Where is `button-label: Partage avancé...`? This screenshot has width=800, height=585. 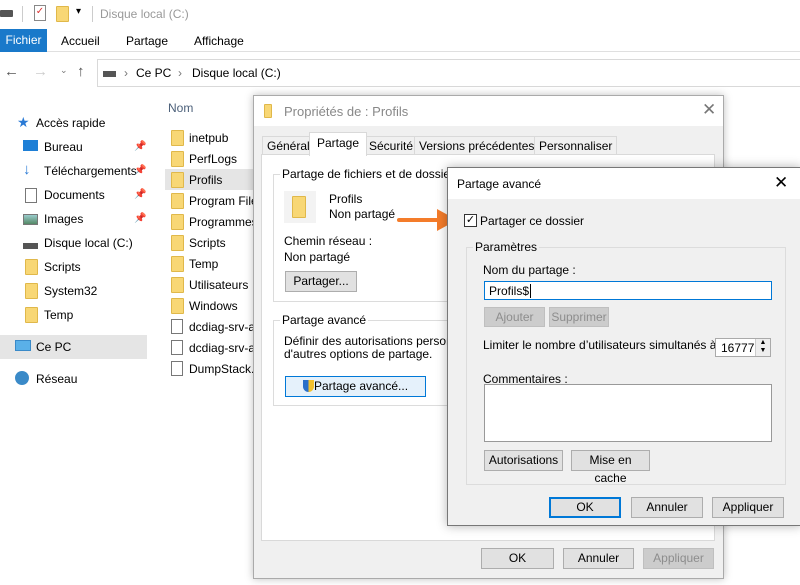 button-label: Partage avancé... is located at coordinates (361, 386).